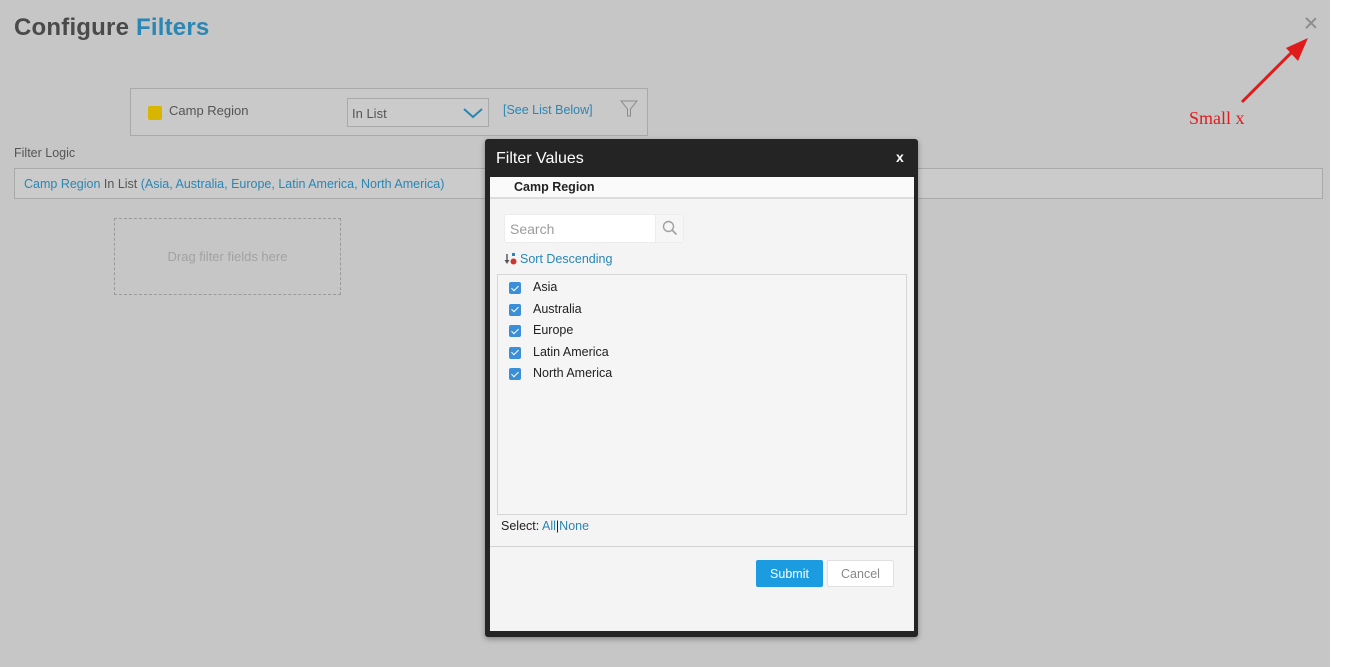  What do you see at coordinates (702, 546) in the screenshot?
I see `footer-divider` at bounding box center [702, 546].